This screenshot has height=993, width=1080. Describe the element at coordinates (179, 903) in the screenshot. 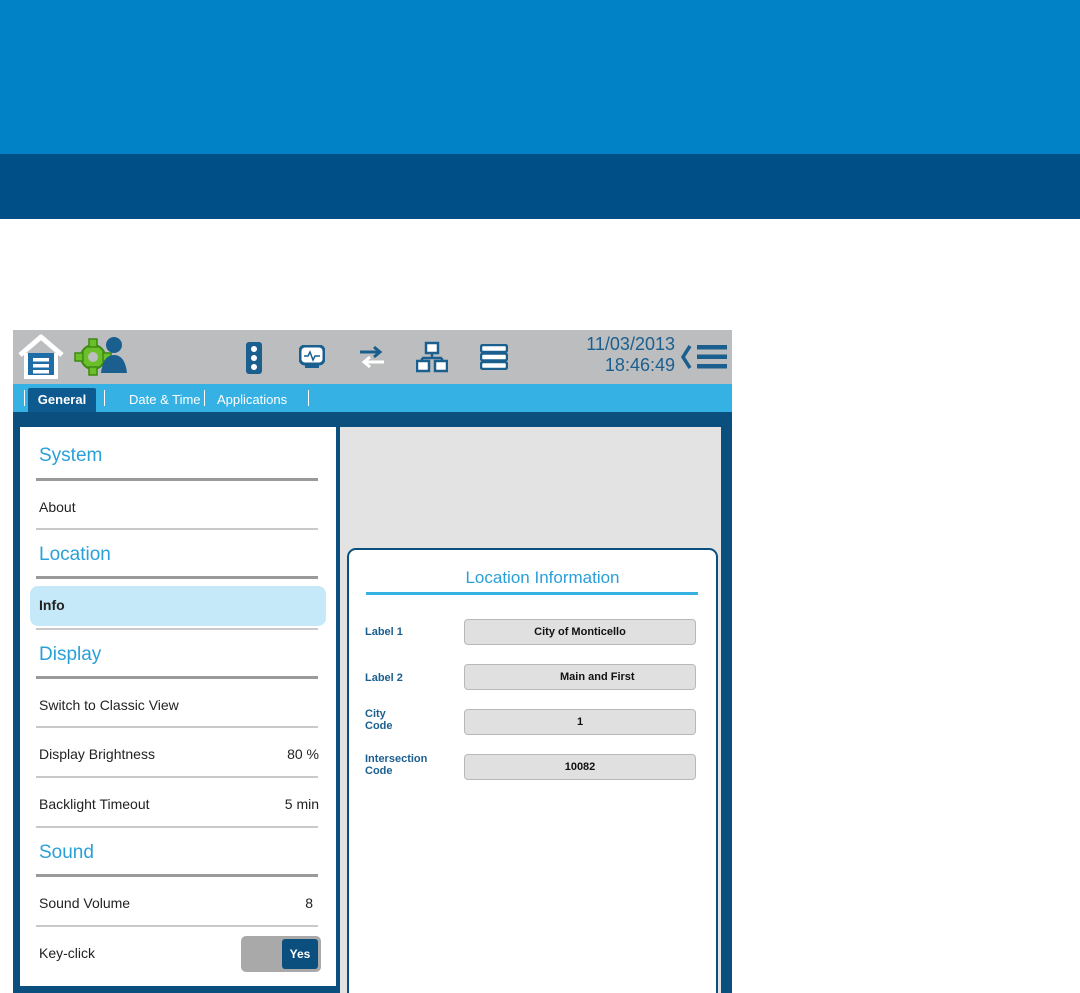

I see `settings-item-sound-volume: Sound Volume 8` at that location.